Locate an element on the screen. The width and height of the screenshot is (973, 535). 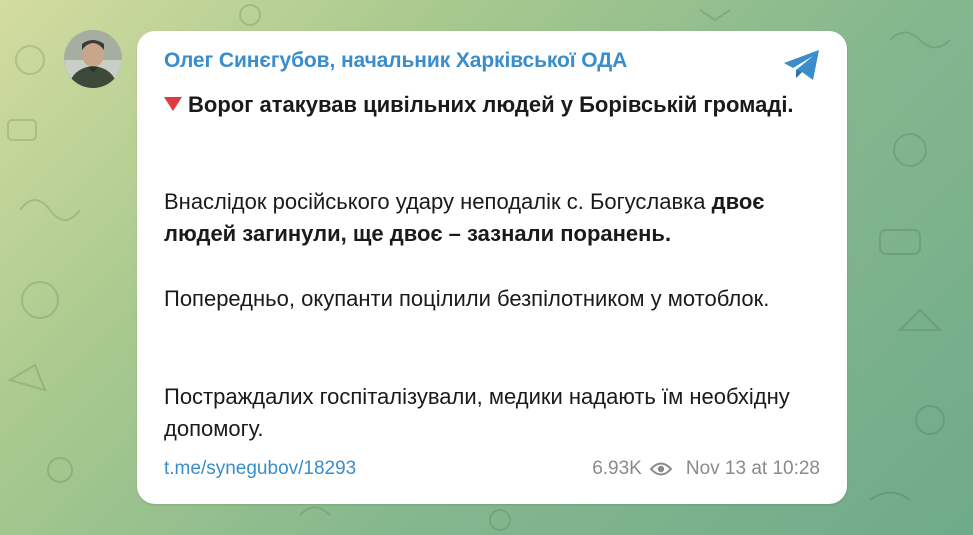
eye-icon is located at coordinates (660, 469).